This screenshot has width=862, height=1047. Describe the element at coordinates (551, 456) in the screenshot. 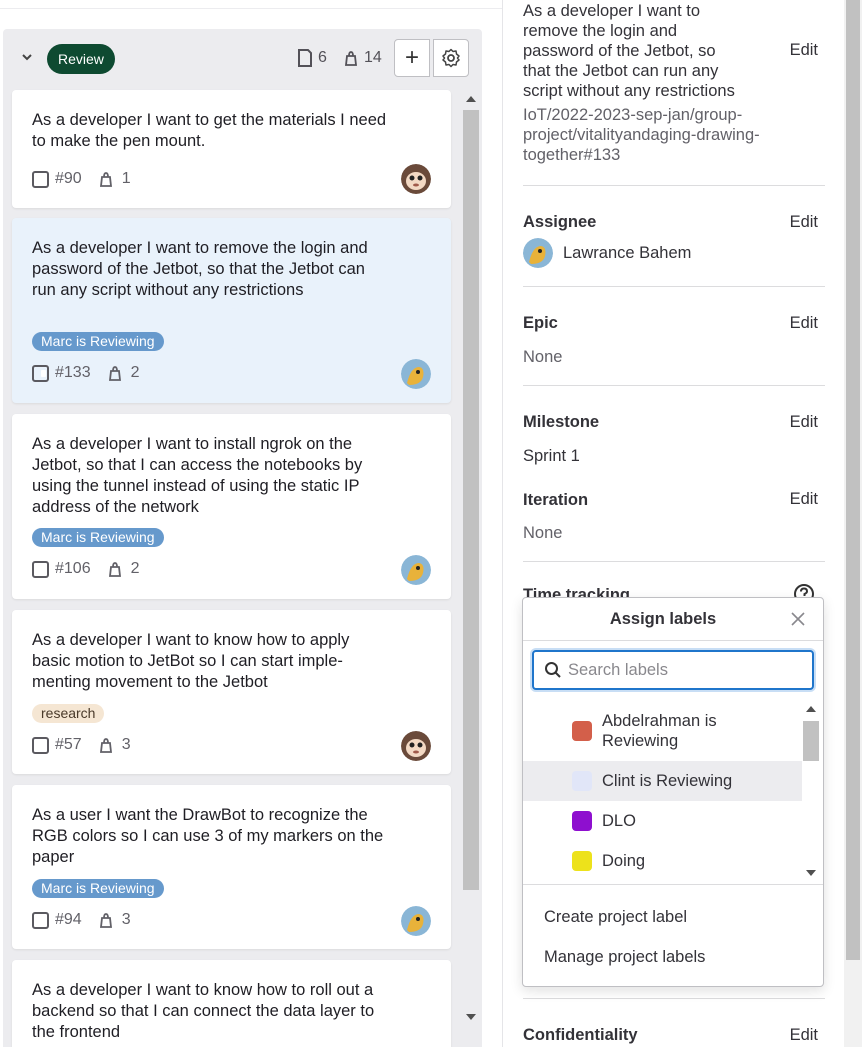

I see `milestone-value: Sprint 1` at that location.